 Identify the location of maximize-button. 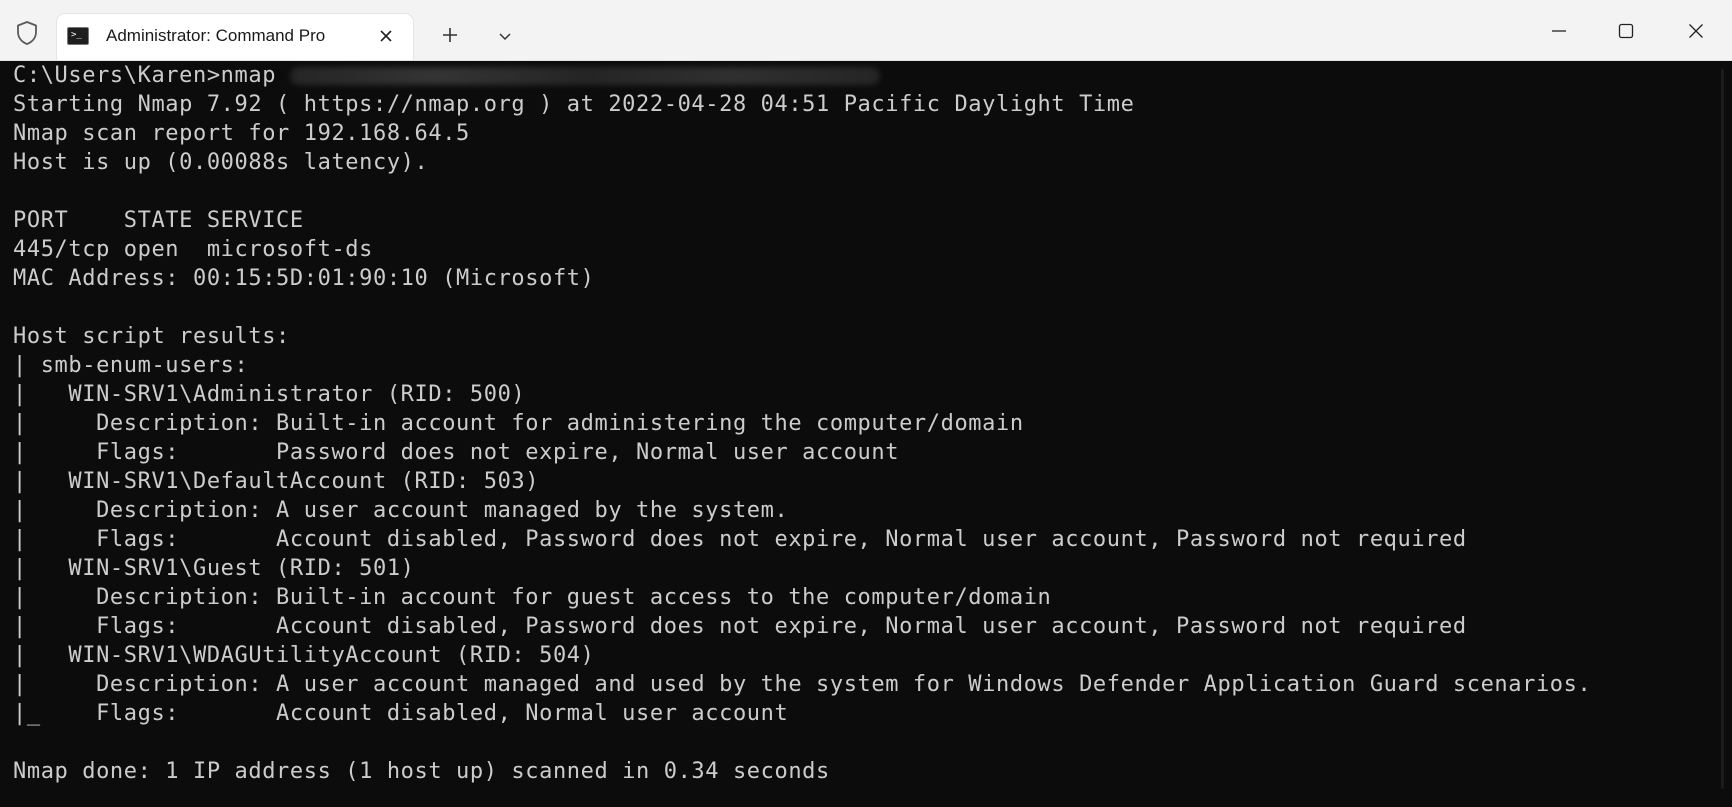
(1626, 31).